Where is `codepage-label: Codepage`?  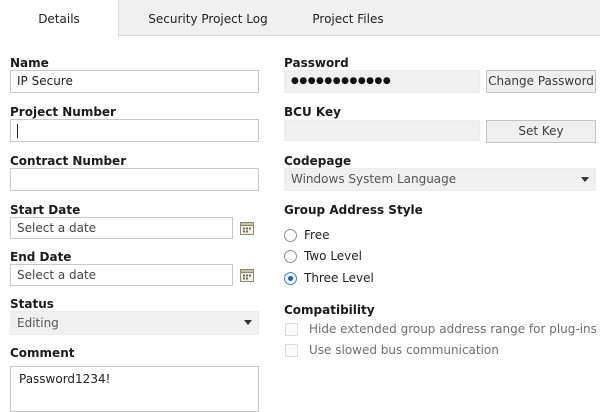 codepage-label: Codepage is located at coordinates (318, 161).